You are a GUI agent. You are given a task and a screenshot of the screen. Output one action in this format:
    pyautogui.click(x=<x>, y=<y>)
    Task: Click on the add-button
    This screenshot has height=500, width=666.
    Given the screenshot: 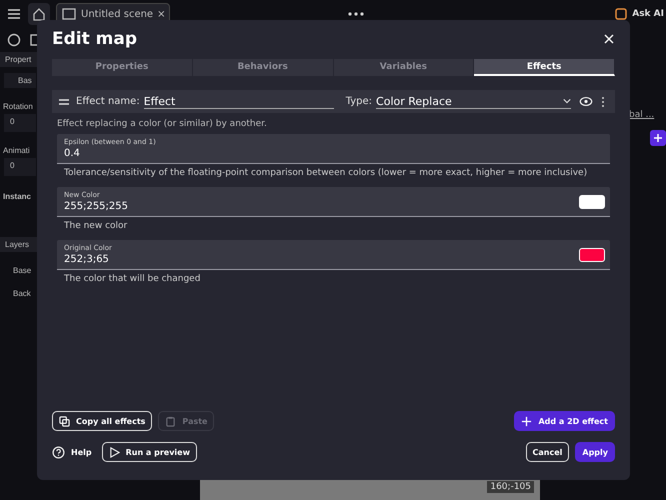 What is the action you would take?
    pyautogui.click(x=658, y=138)
    